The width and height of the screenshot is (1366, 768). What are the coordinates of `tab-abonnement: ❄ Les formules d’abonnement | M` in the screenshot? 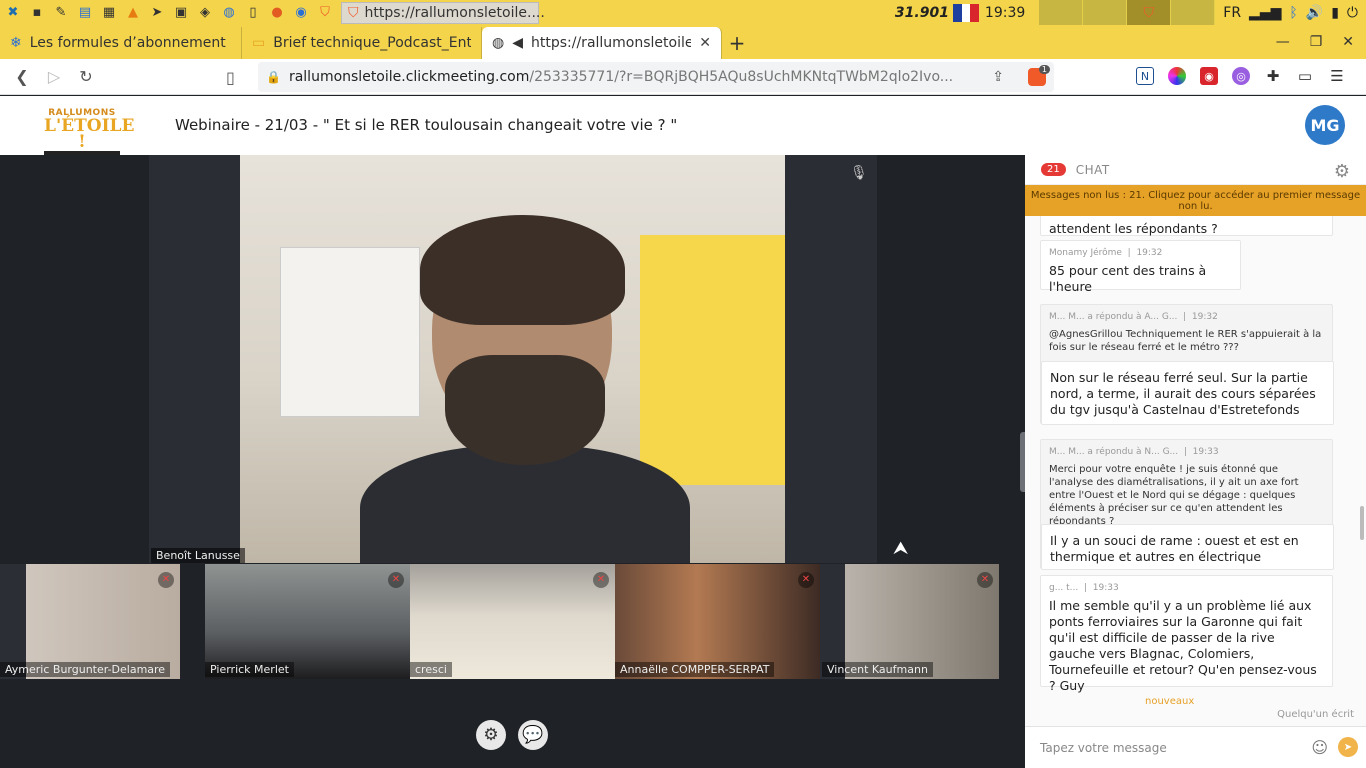 It's located at (121, 43).